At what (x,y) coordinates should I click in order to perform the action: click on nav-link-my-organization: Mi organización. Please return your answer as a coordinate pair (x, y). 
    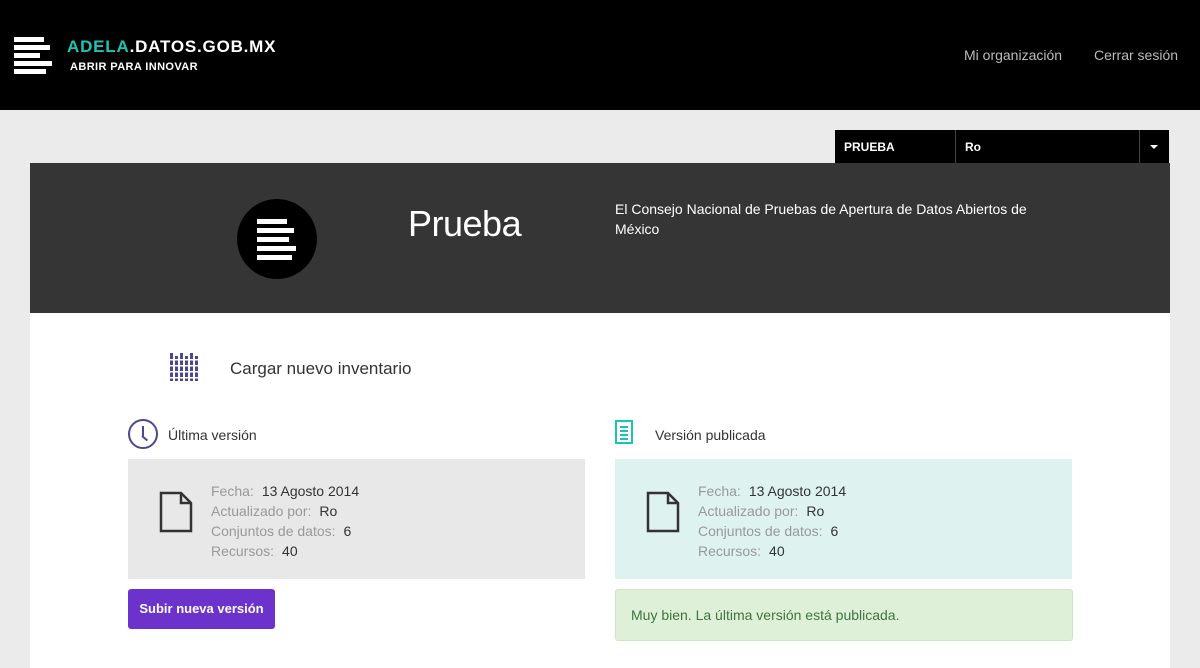
    Looking at the image, I should click on (1013, 55).